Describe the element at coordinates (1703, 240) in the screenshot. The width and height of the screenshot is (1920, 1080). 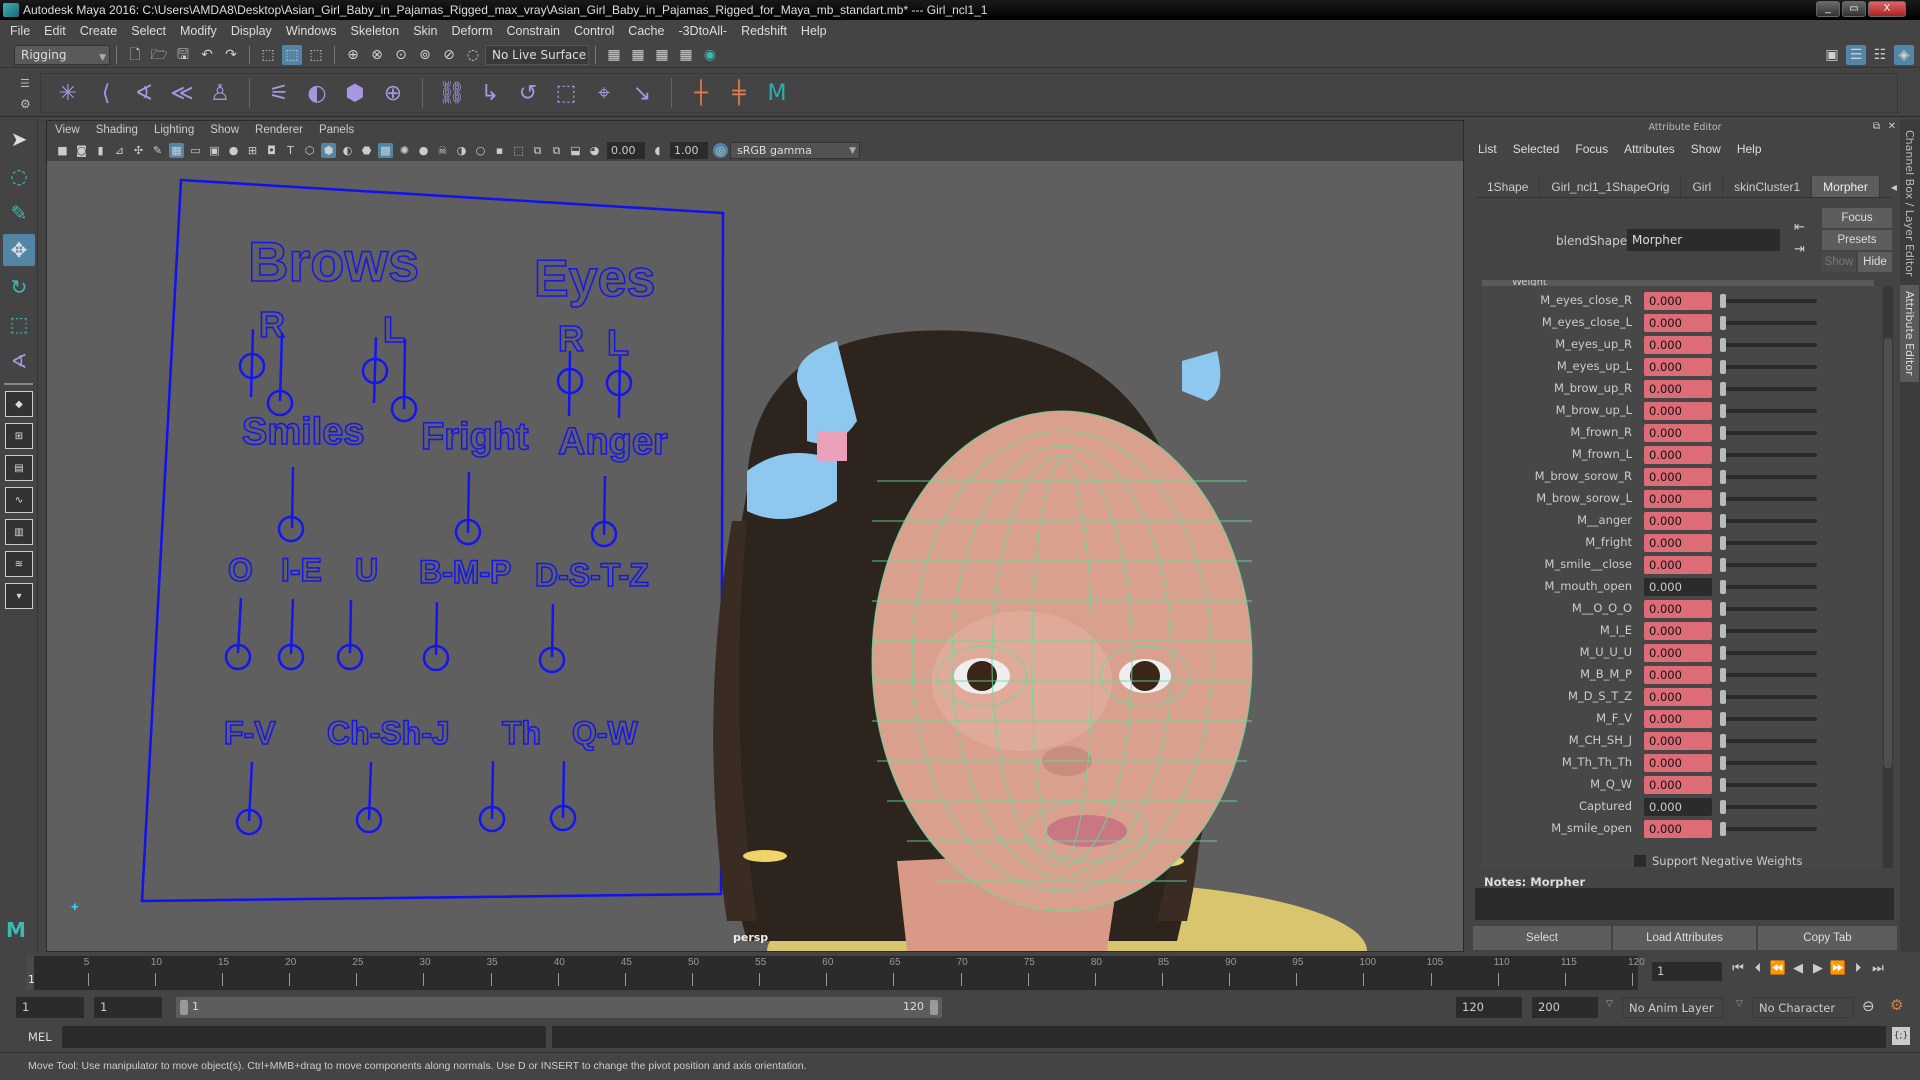
I see `blendshape-name-field: Morpher` at that location.